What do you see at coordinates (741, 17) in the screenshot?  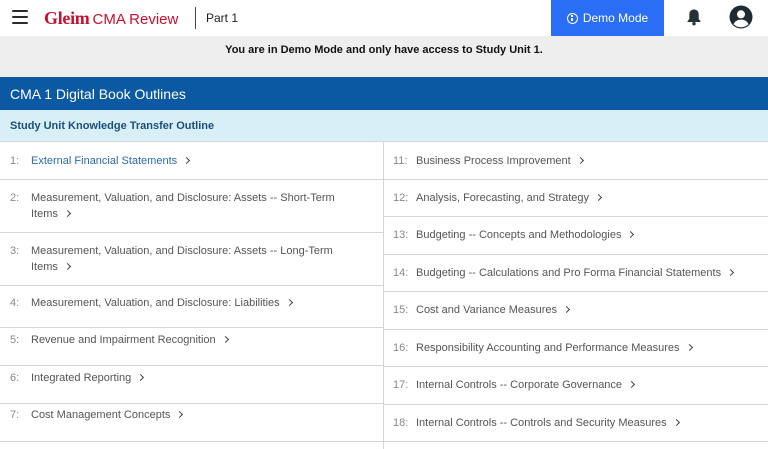 I see `user-account-icon` at bounding box center [741, 17].